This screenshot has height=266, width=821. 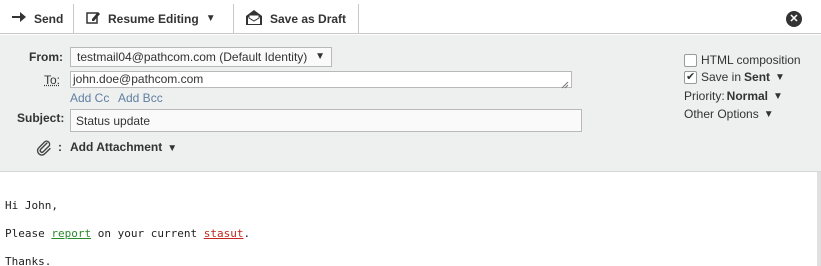 What do you see at coordinates (819, 219) in the screenshot?
I see `scrollbar` at bounding box center [819, 219].